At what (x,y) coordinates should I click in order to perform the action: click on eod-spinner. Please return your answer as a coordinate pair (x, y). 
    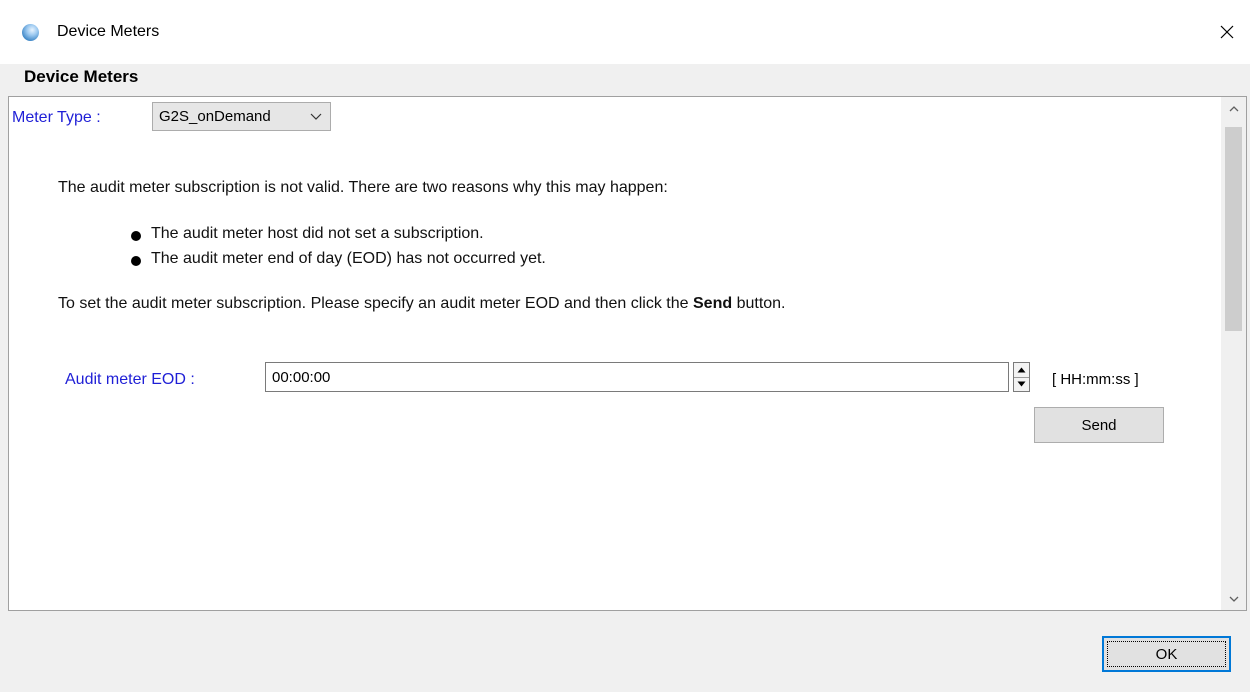
    Looking at the image, I should click on (1021, 377).